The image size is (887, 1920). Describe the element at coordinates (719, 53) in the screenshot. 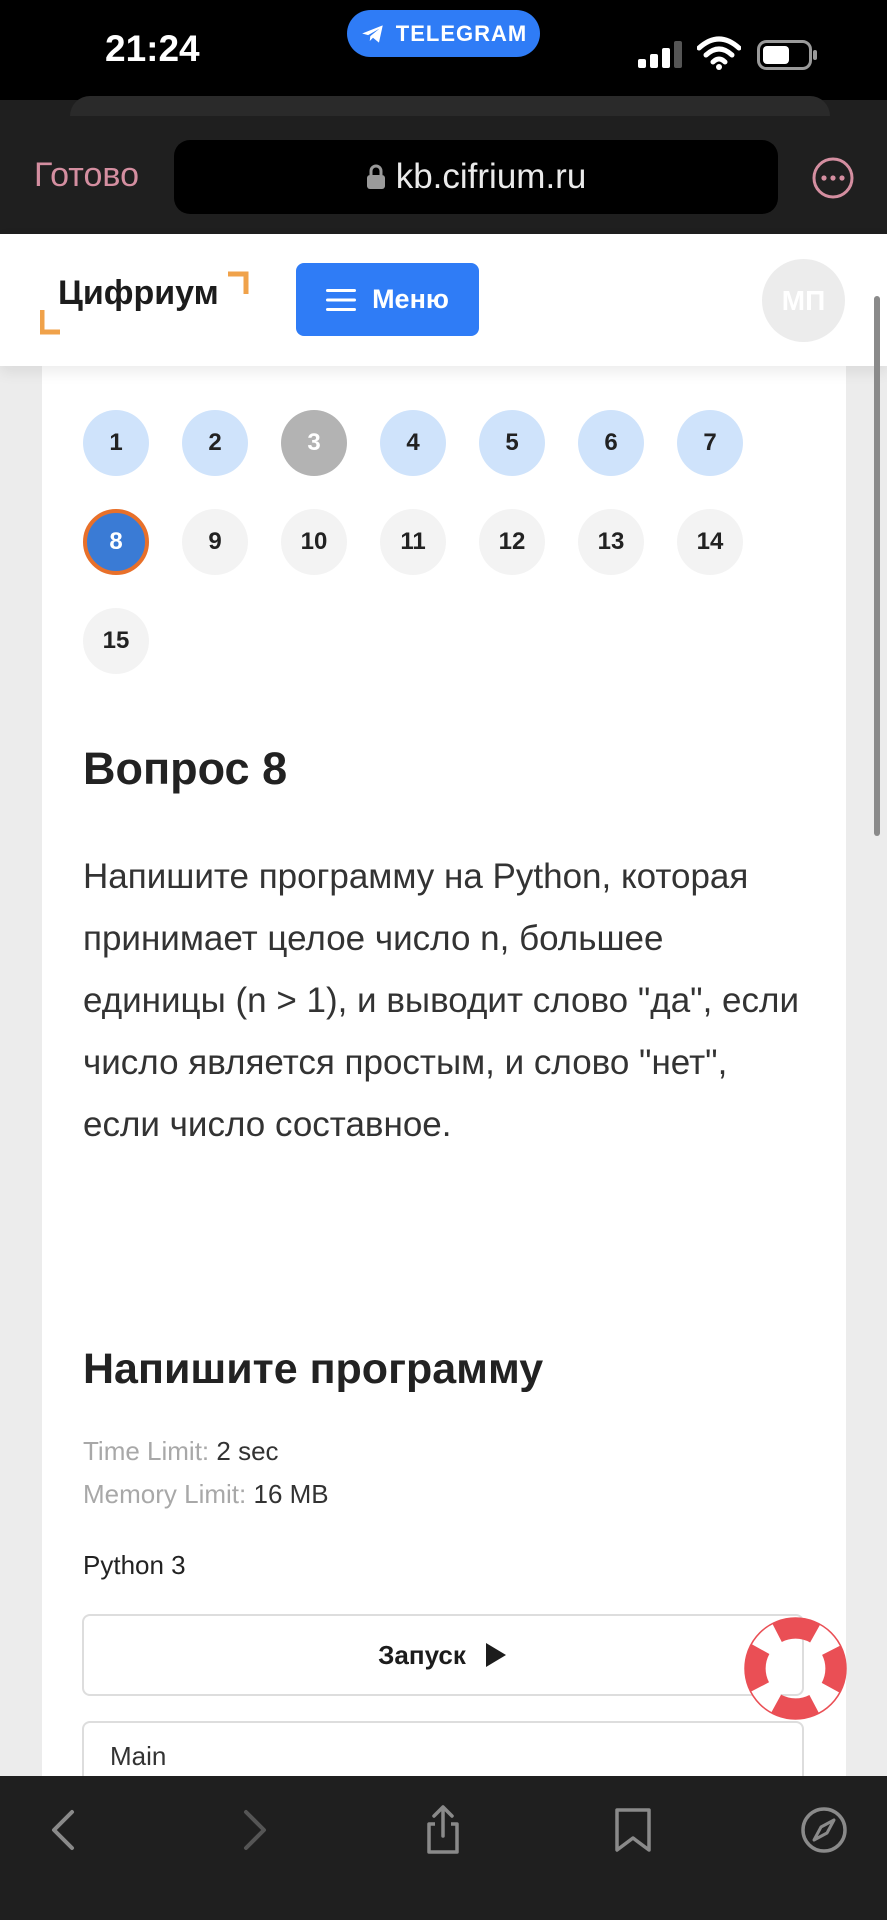

I see `wifi-icon` at that location.